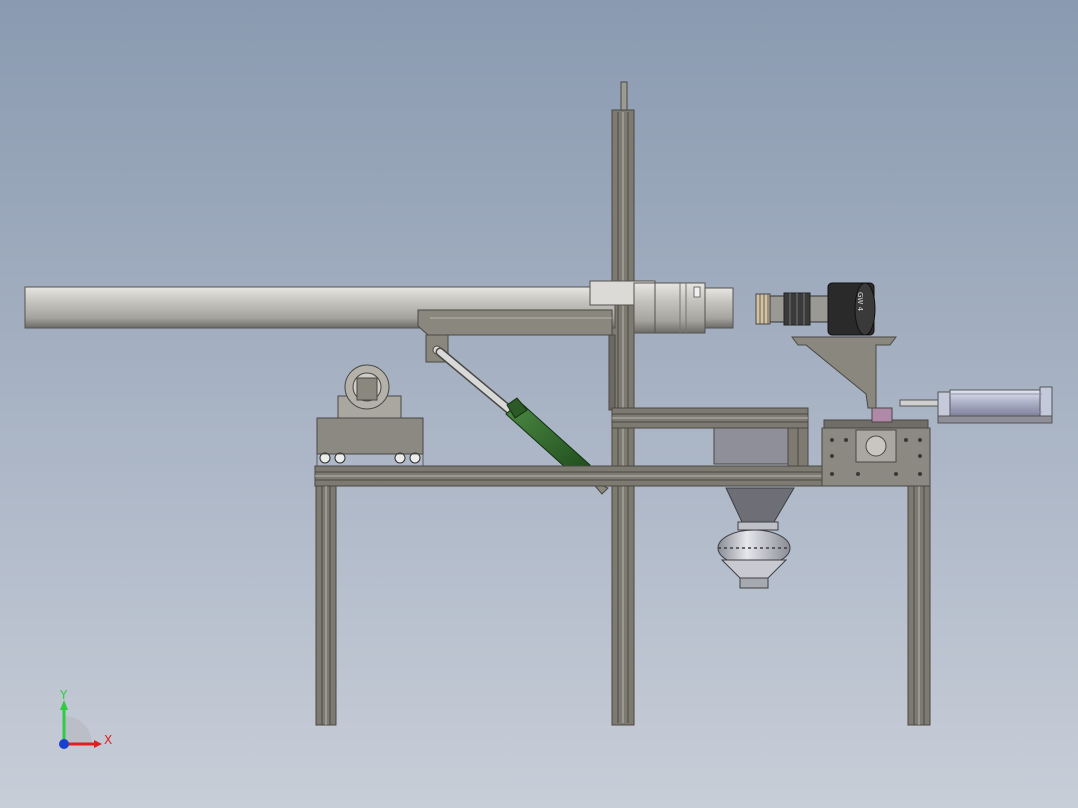  Describe the element at coordinates (370, 415) in the screenshot. I see `pillow-block` at that location.